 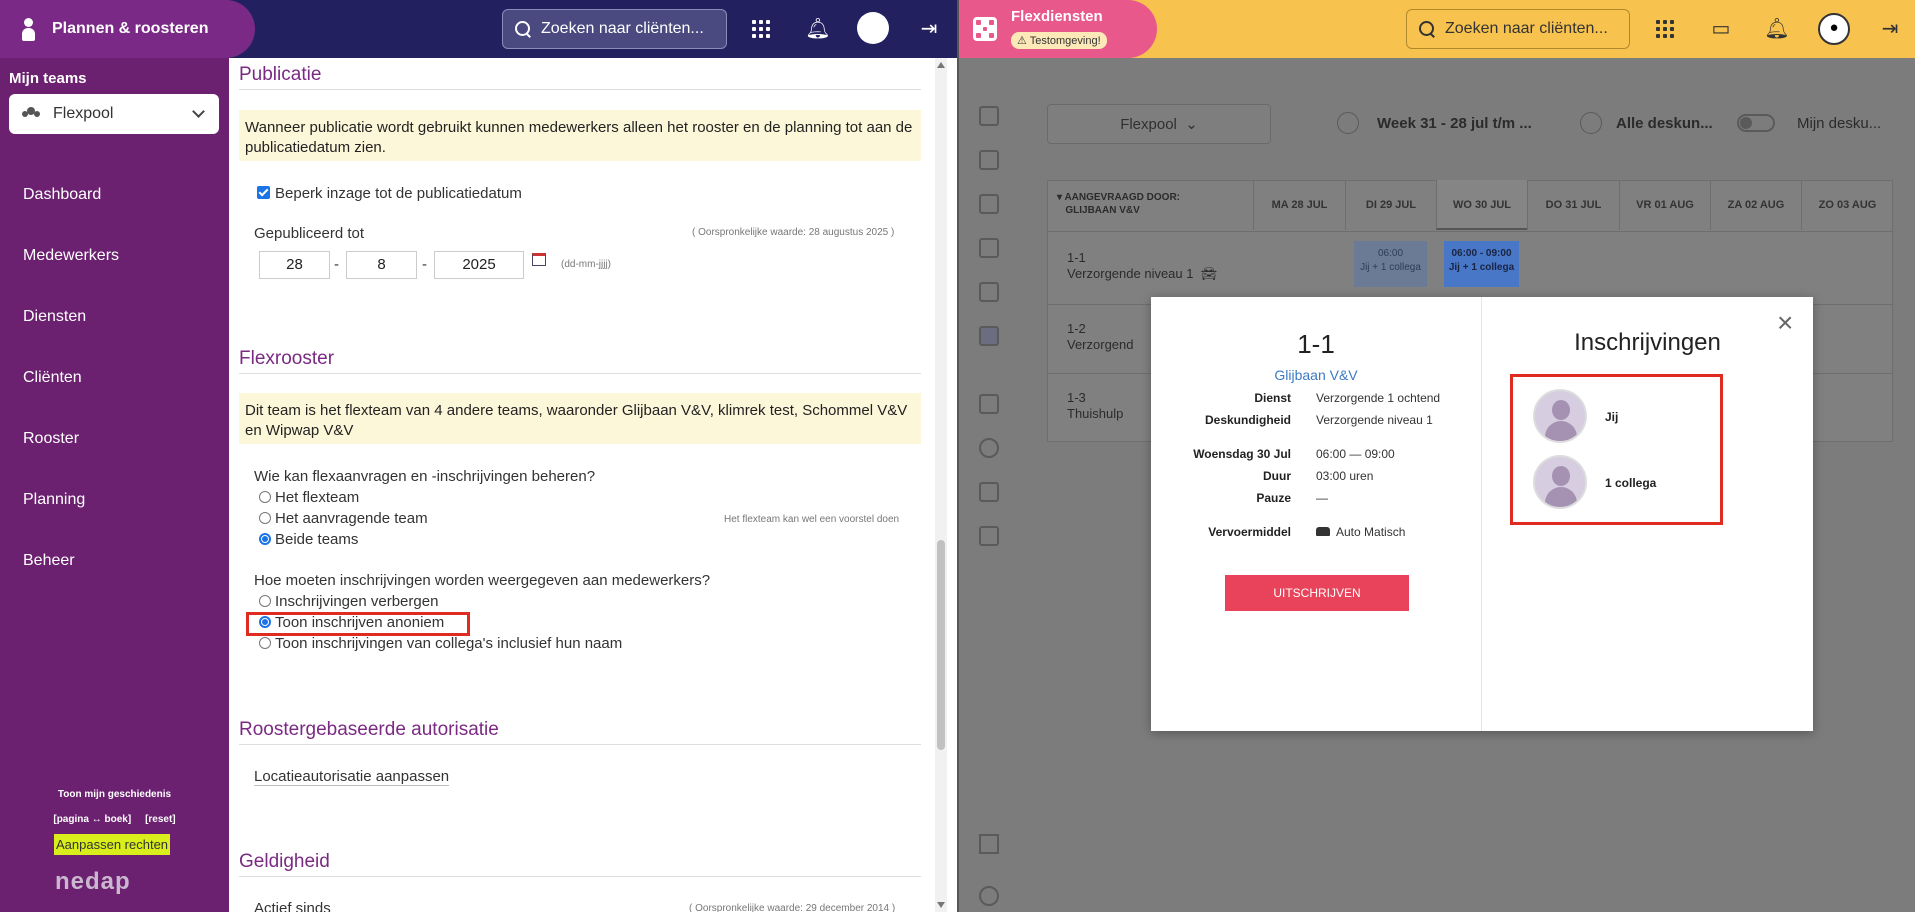 I want to click on shift-block-wo: 06:00 - 09:00 Jij + 1 collega, so click(x=1481, y=264).